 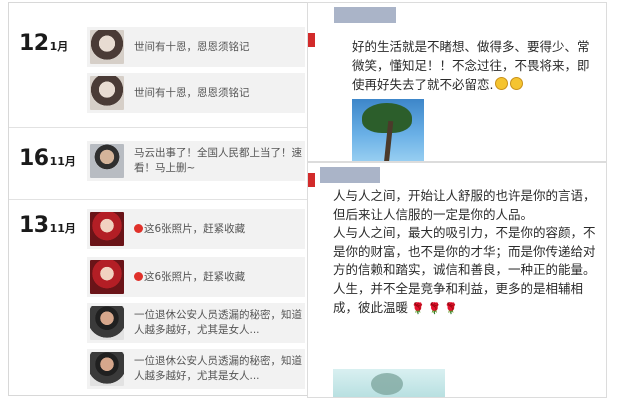 I want to click on tree-shape, so click(x=387, y=384).